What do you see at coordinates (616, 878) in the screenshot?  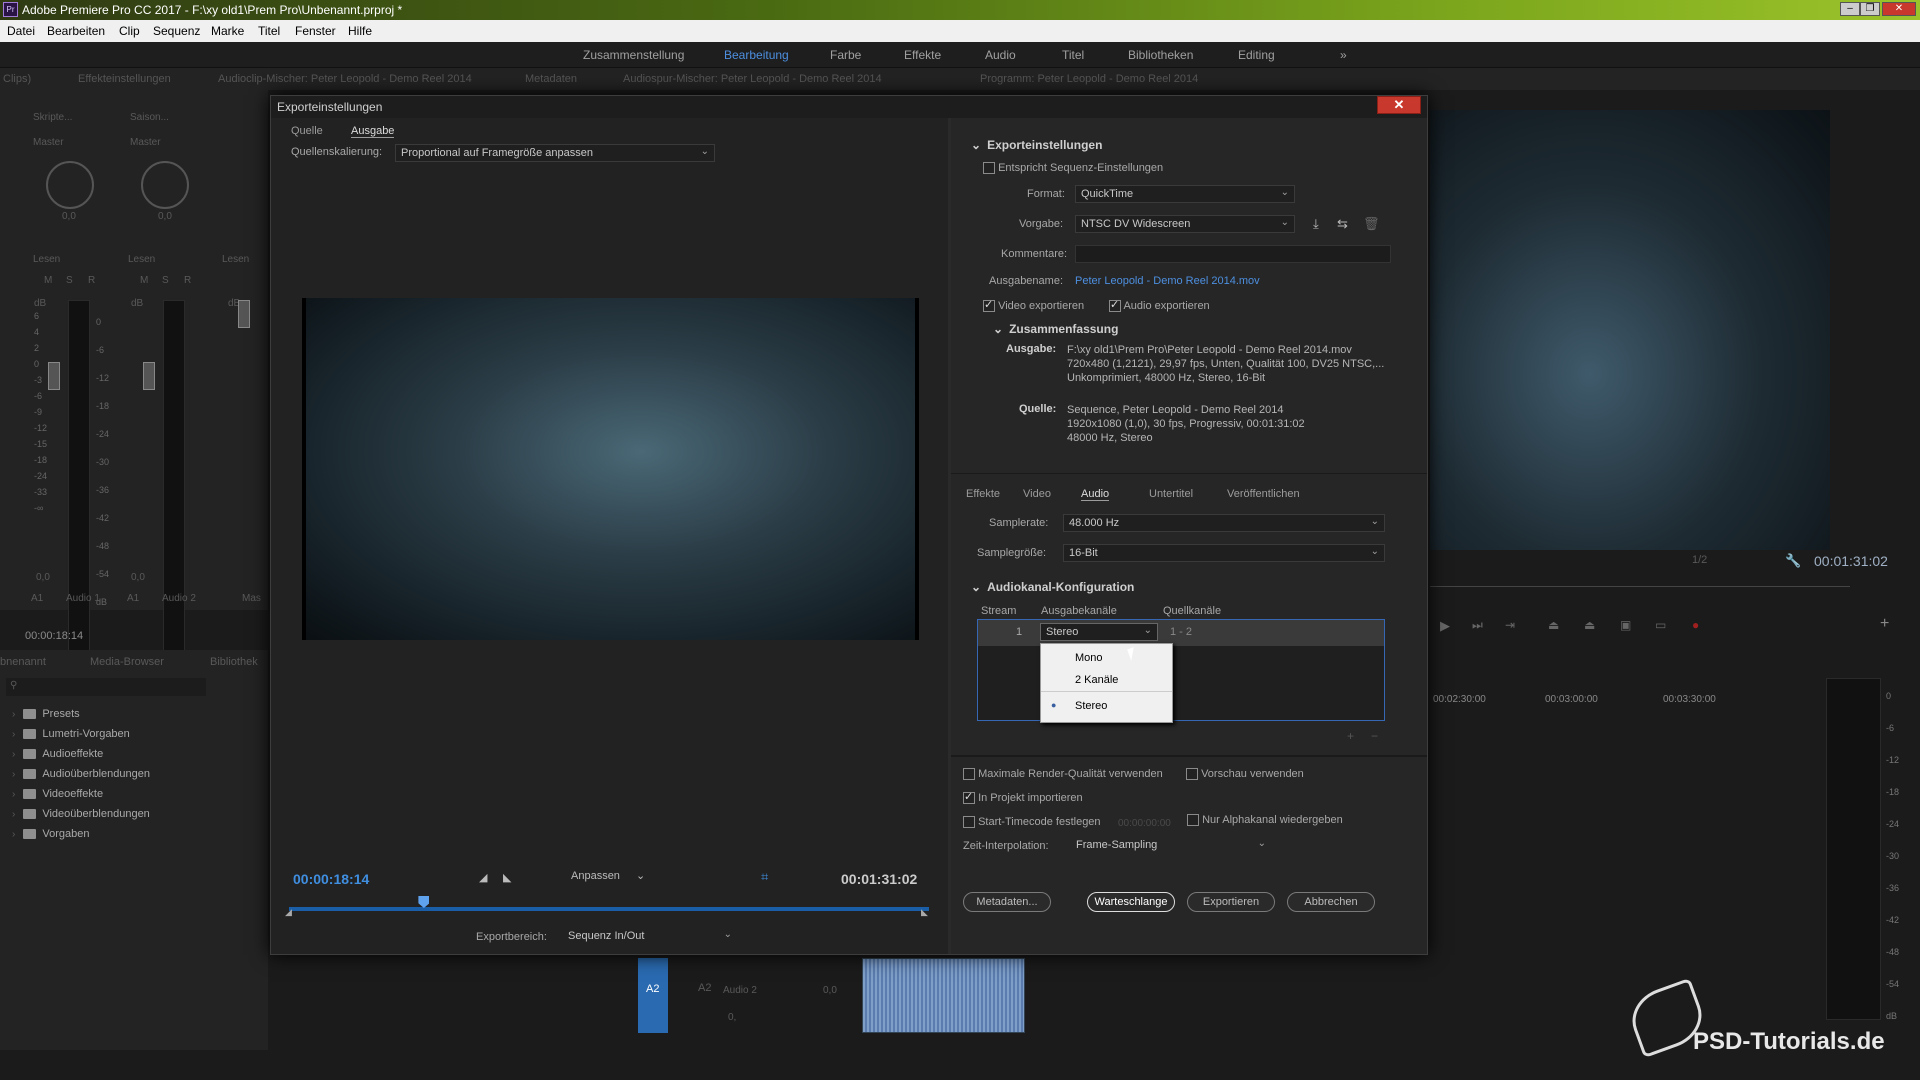 I see `fit-select: Anpassen ⌄` at bounding box center [616, 878].